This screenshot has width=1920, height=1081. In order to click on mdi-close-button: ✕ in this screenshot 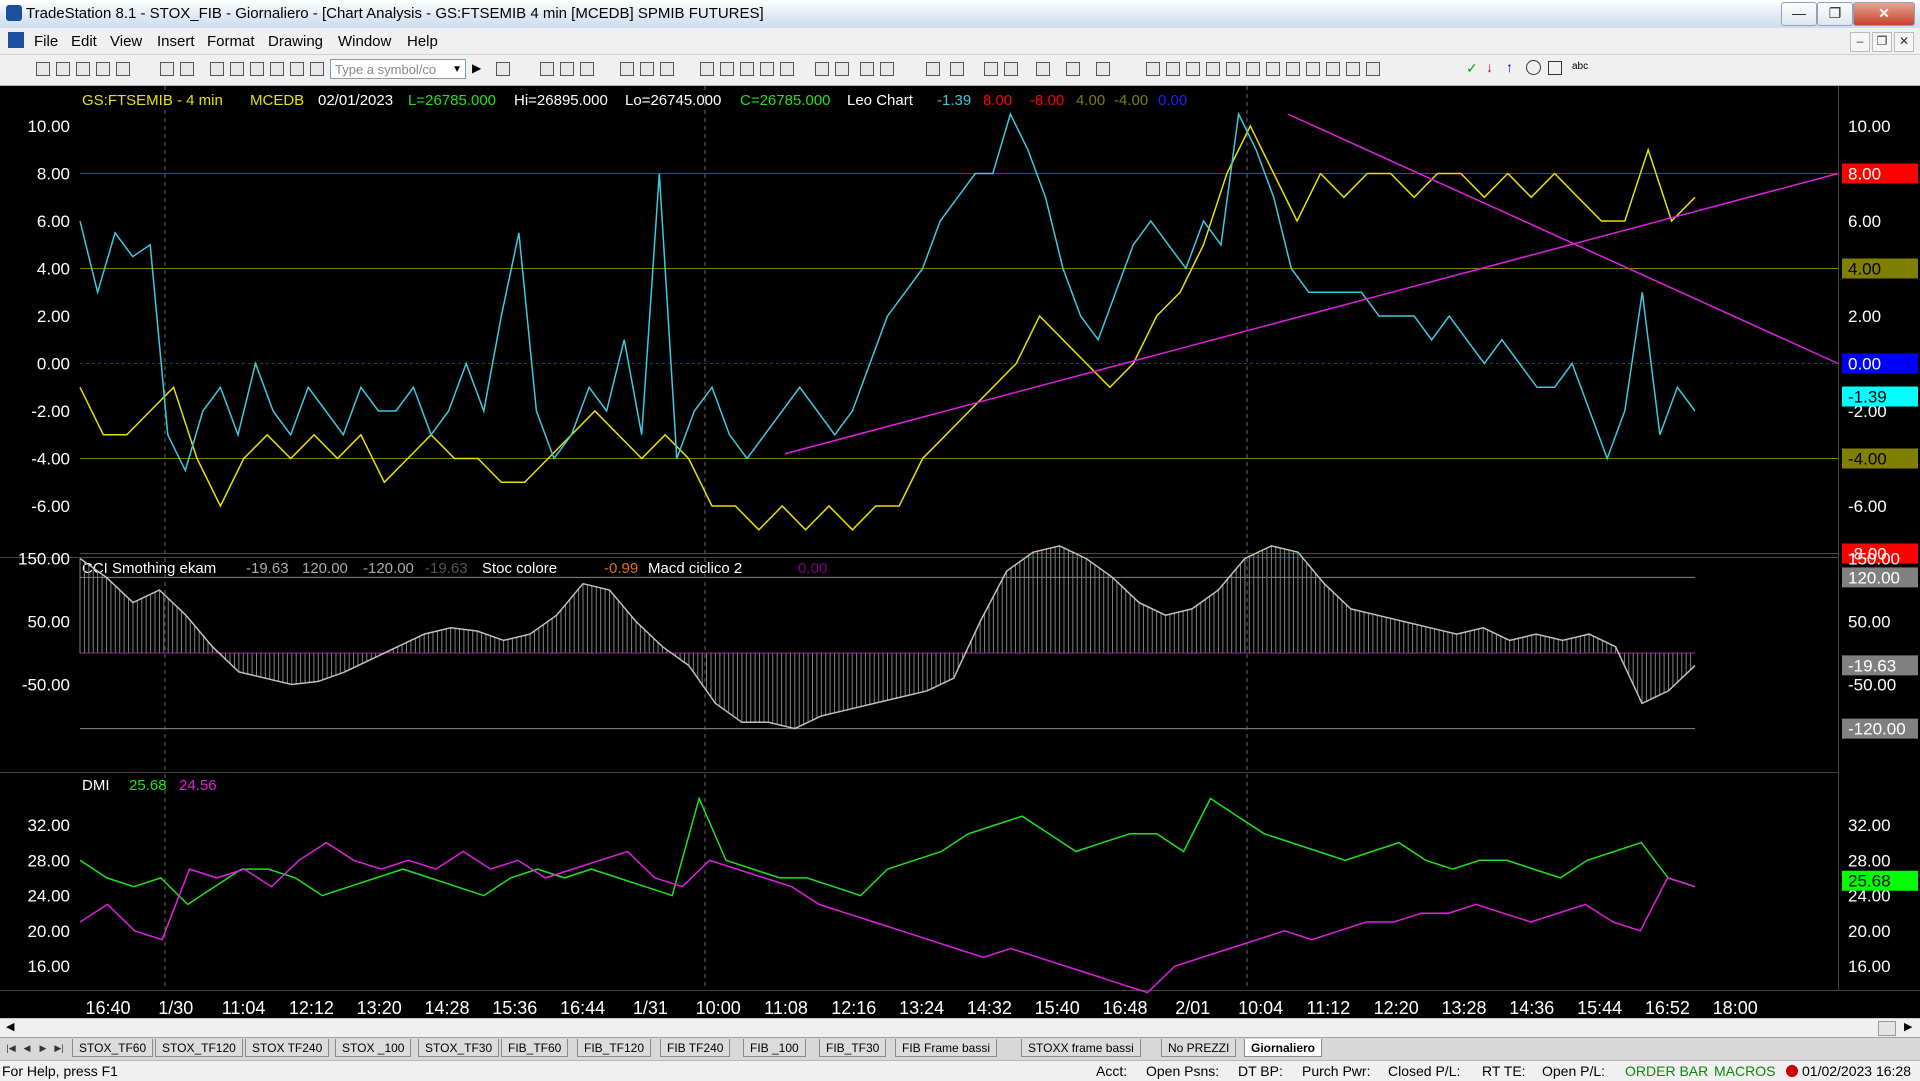, I will do `click(1904, 42)`.